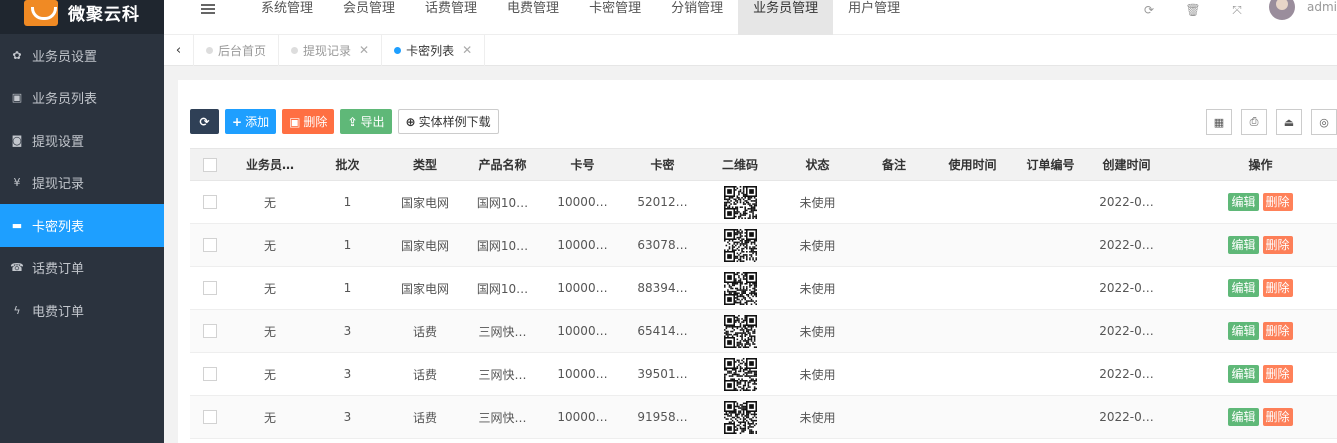  Describe the element at coordinates (1254, 122) in the screenshot. I see `print-icon: ⎙` at that location.